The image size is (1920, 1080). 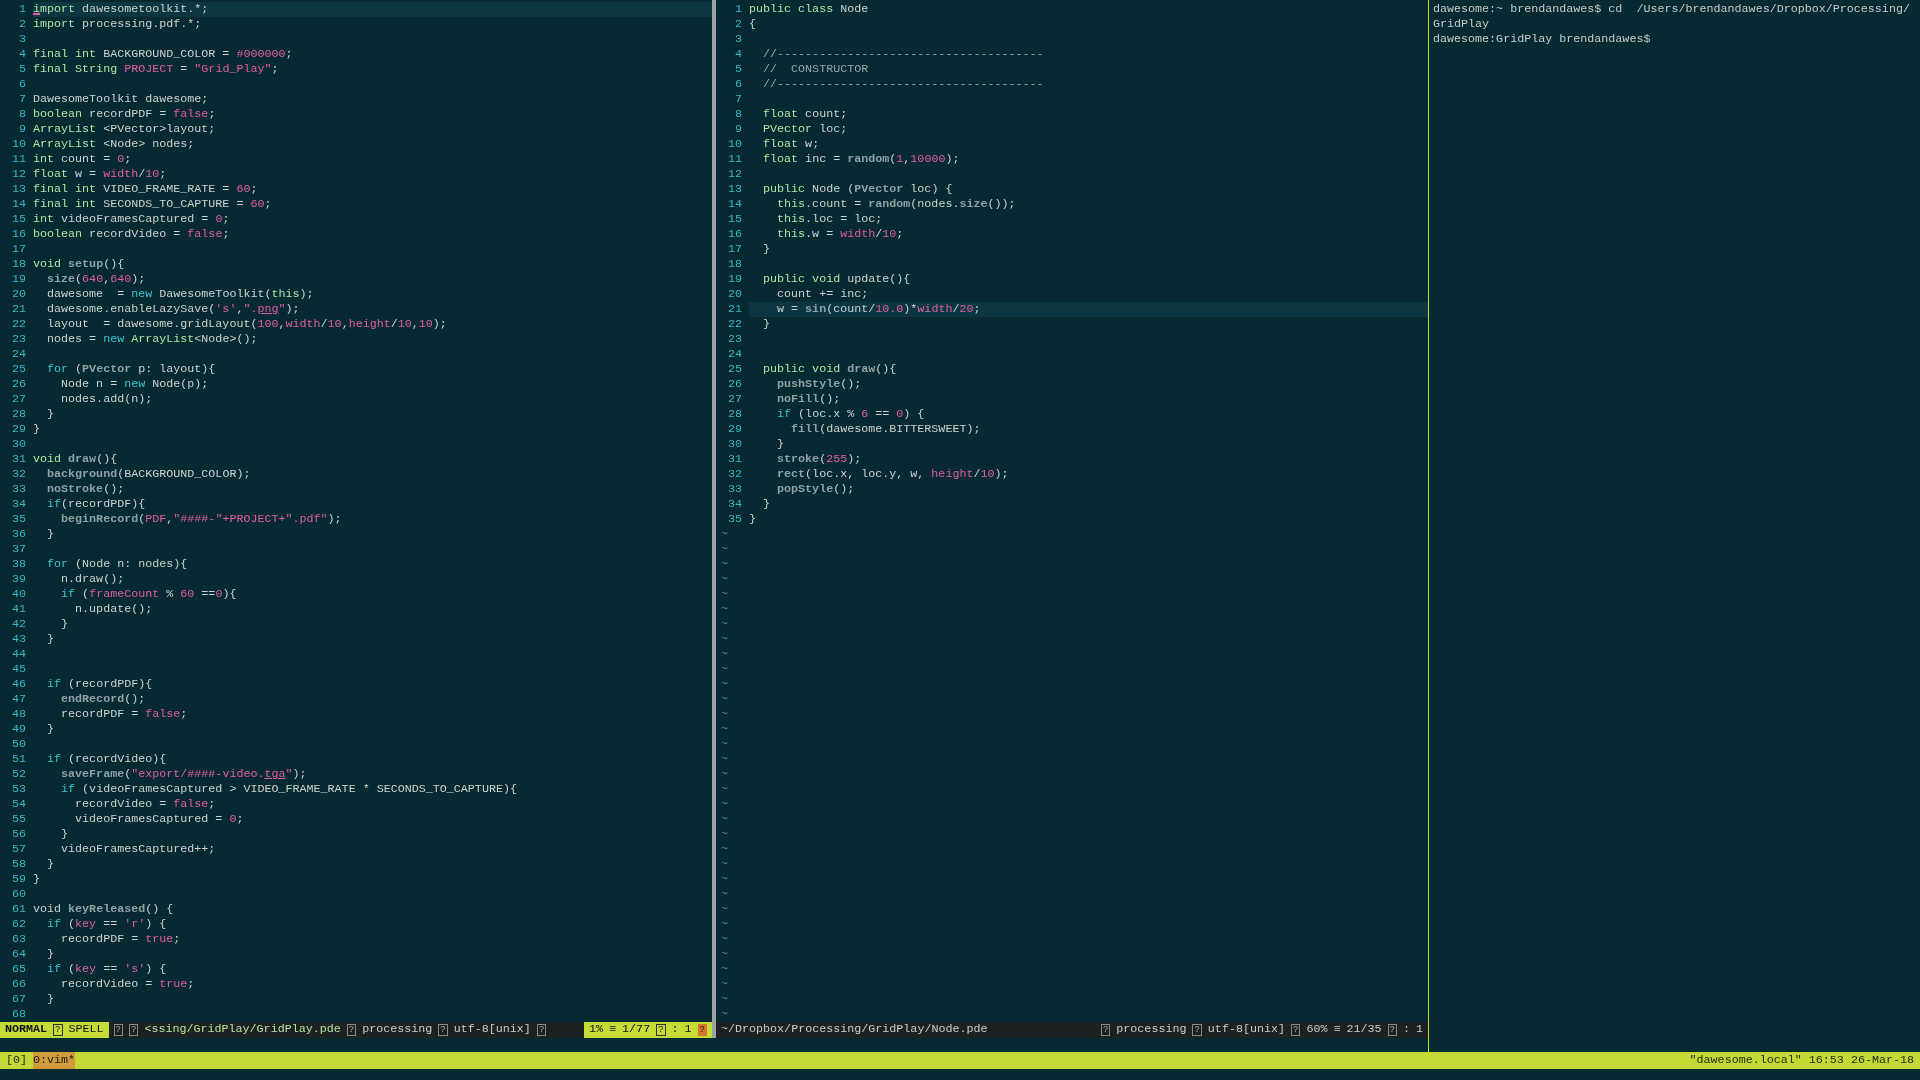 I want to click on code-line: final int VIDEO_FRAME_RATE = 60;, so click(x=145, y=189).